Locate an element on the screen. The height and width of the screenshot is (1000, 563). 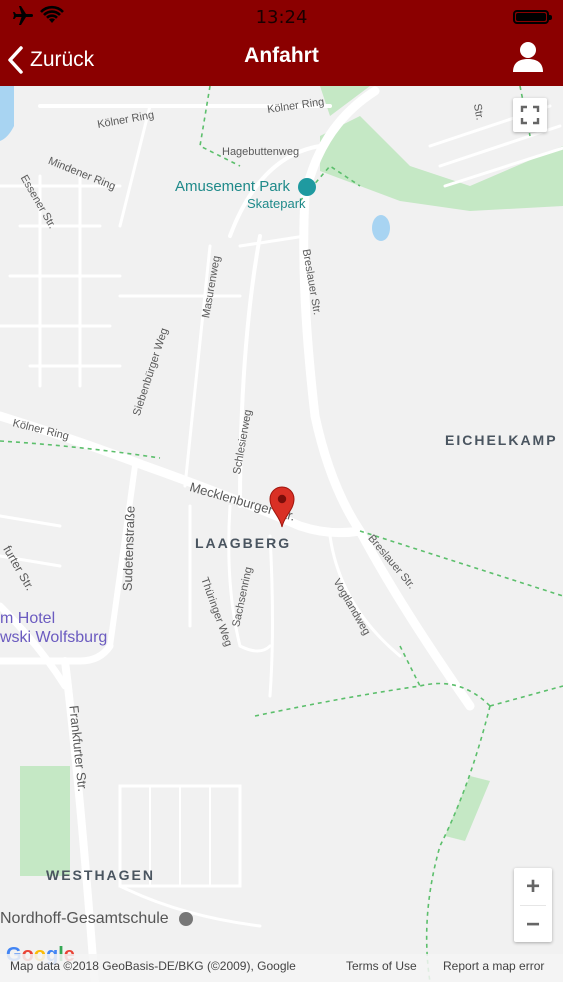
poi-name: Amusement Park is located at coordinates (233, 186).